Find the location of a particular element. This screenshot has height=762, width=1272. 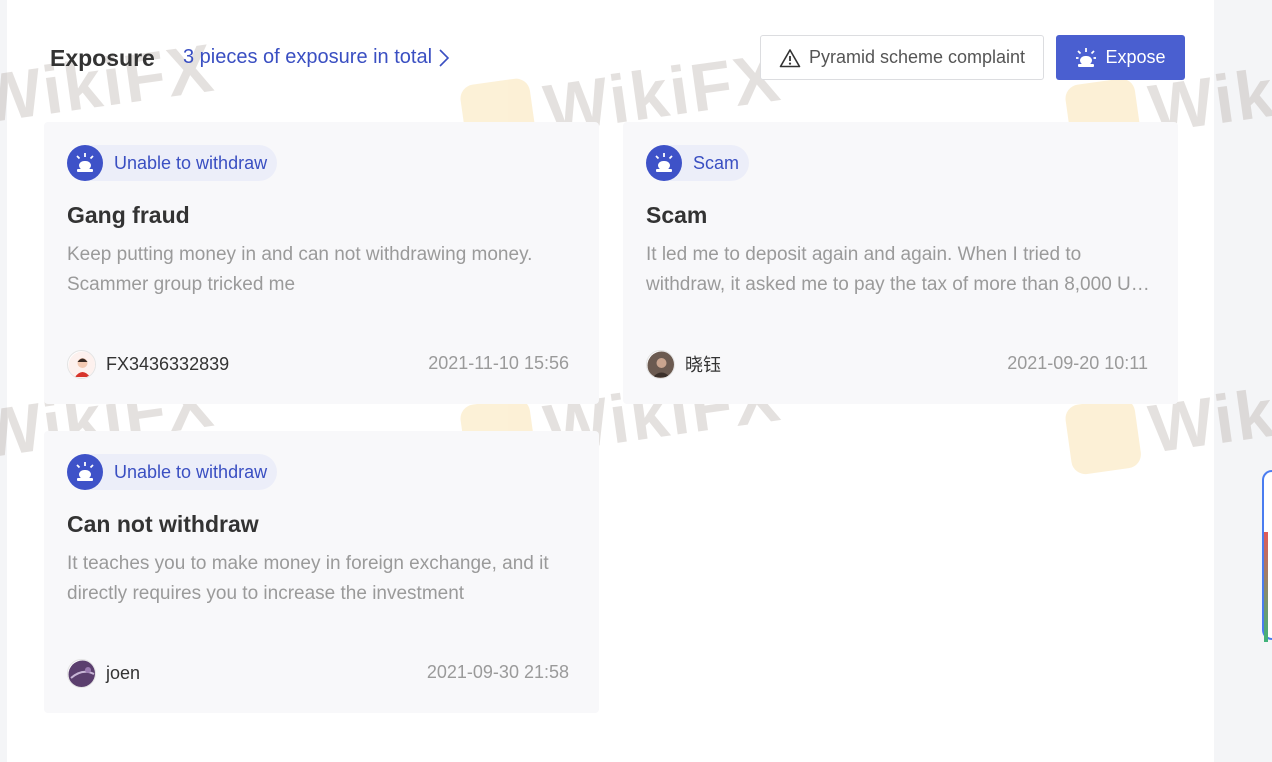

card-date: 2021-11-10 15:56 is located at coordinates (498, 363).